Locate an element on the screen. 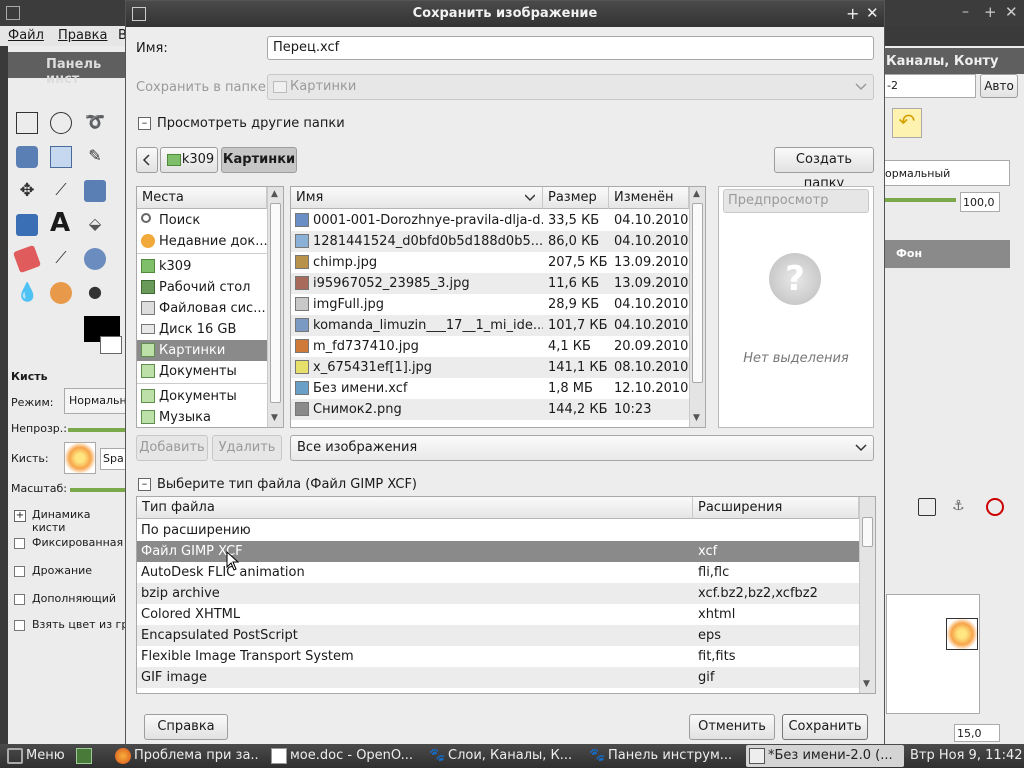 The image size is (1024, 768). type-scroll-thumb is located at coordinates (867, 532).